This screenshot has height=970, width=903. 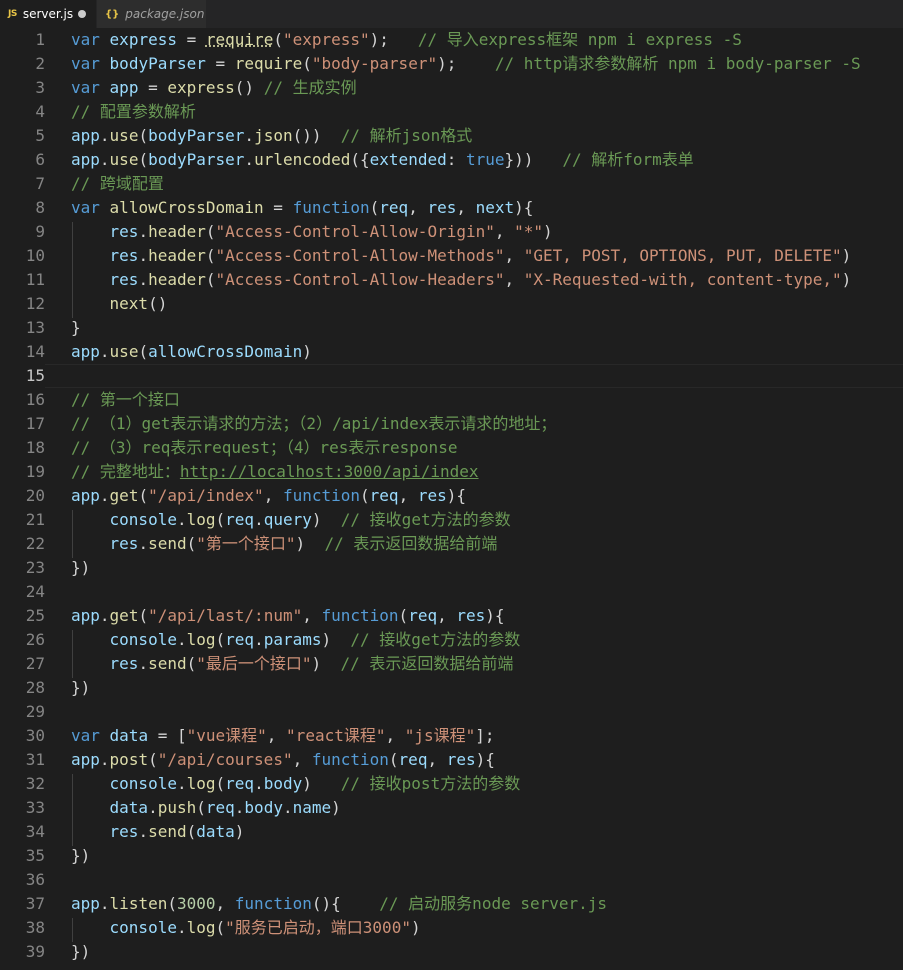 What do you see at coordinates (474, 784) in the screenshot?
I see `code-text: console.log(req.body) // 接收post方法的参数` at bounding box center [474, 784].